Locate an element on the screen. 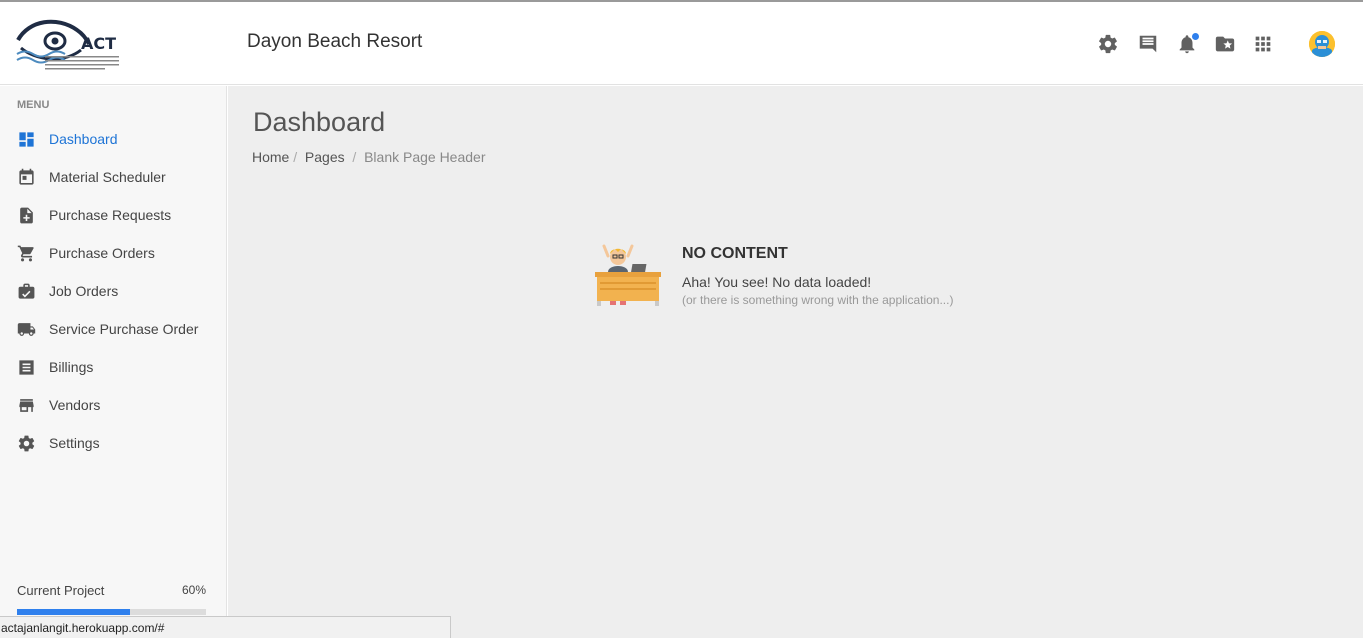  sidebar-item-job-orders: Job Orders is located at coordinates (113, 291).